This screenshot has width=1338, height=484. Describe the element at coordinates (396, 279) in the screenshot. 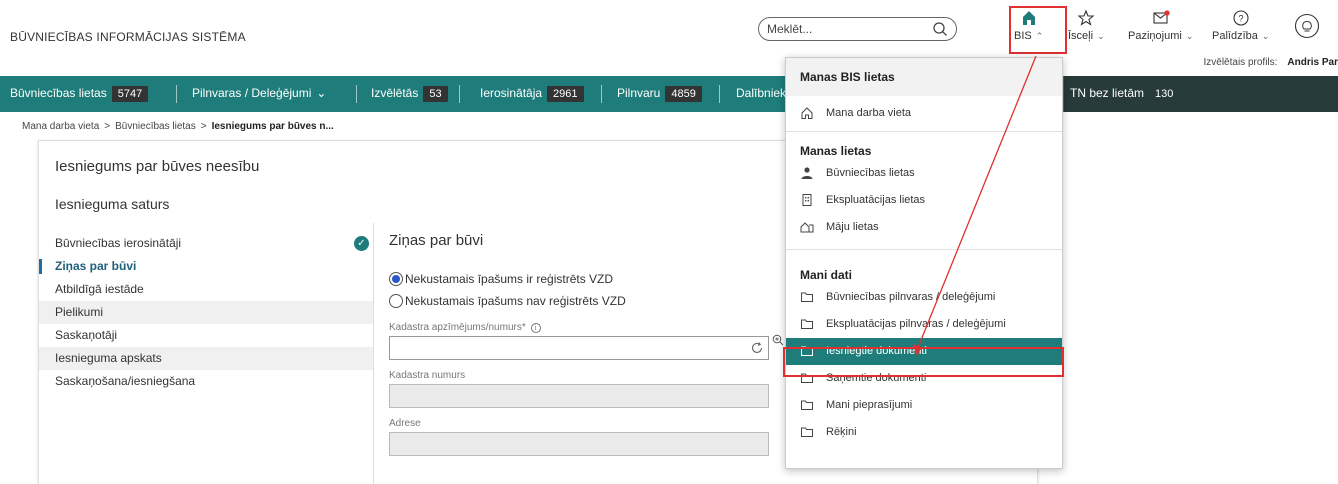

I see `radio-selected` at that location.